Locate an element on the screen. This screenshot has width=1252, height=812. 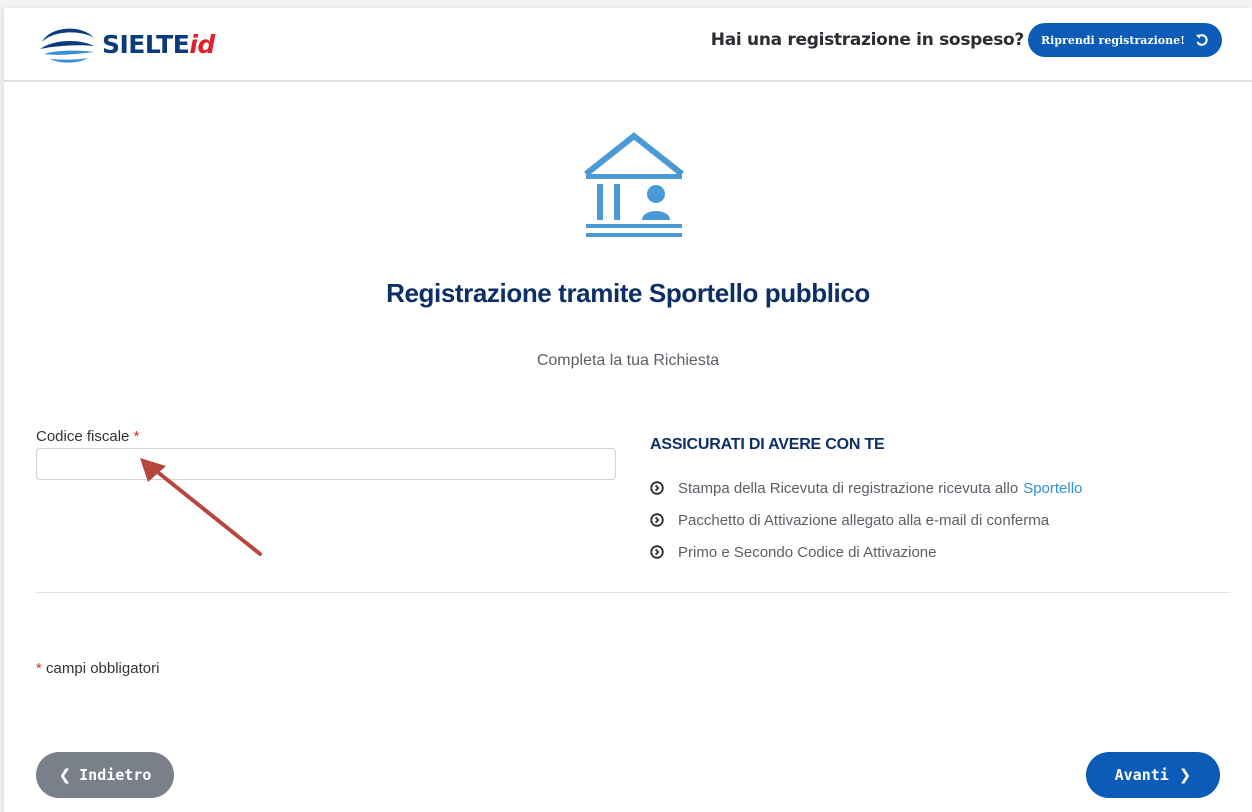
sielte-id-logo: SIELTEid is located at coordinates (126, 44).